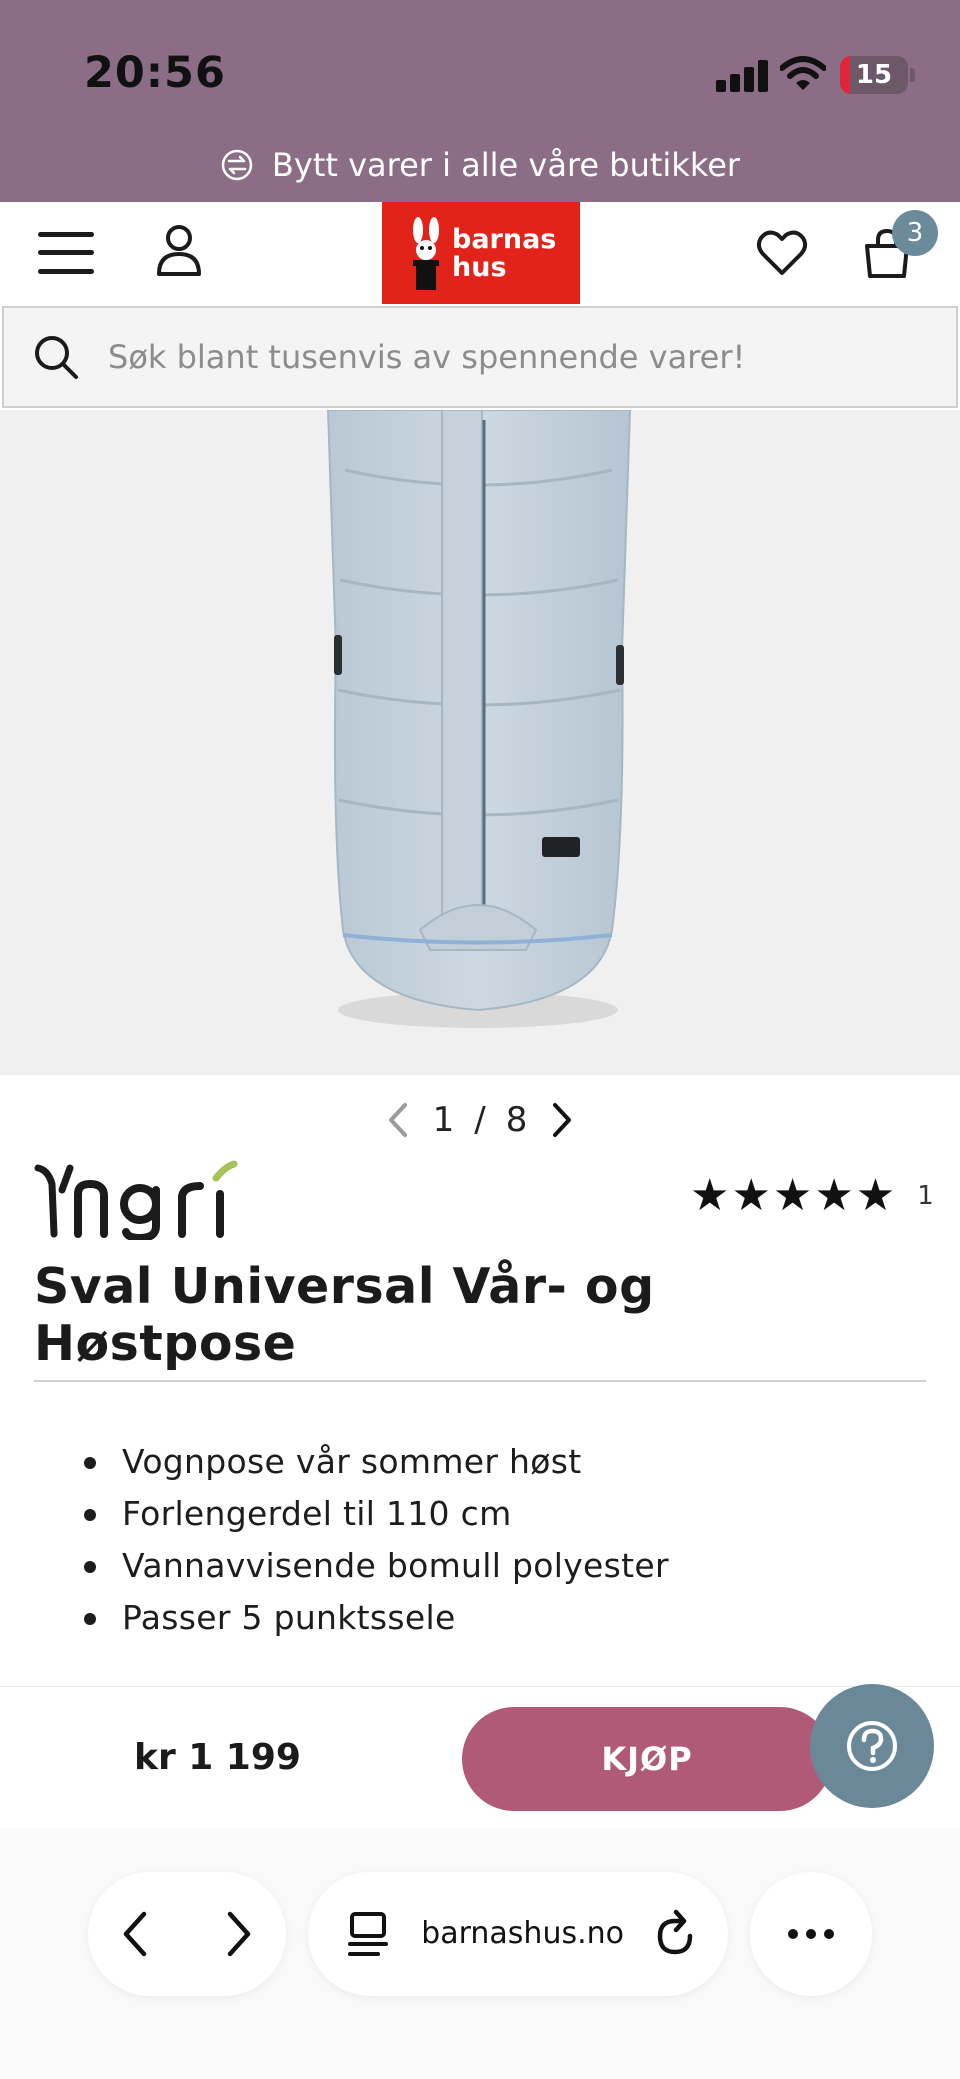 The width and height of the screenshot is (960, 2079). Describe the element at coordinates (925, 1195) in the screenshot. I see `review-count: 1` at that location.